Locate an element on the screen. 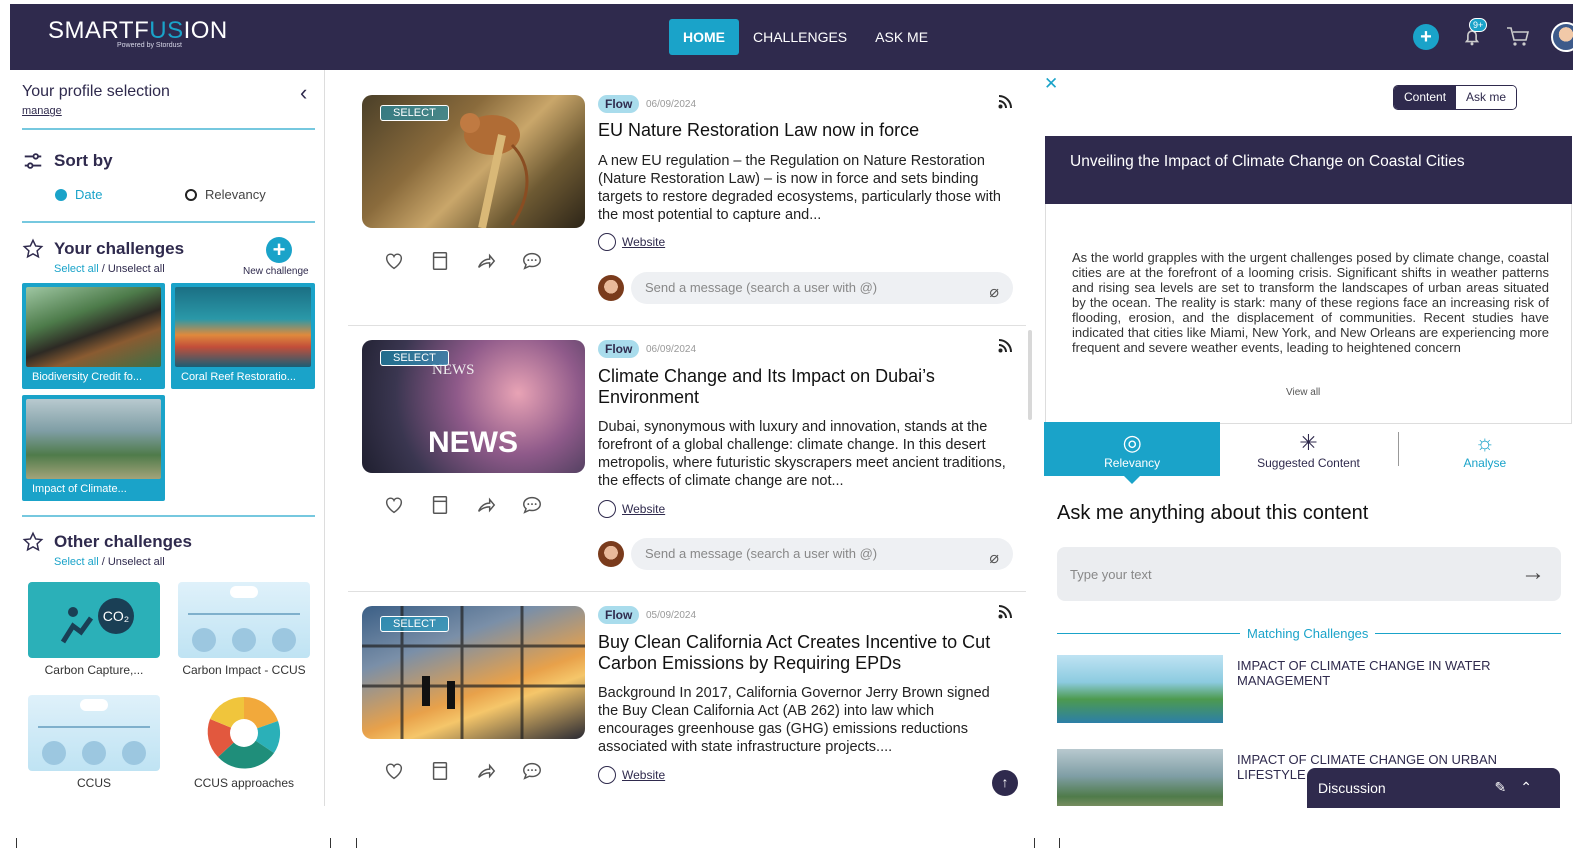 The image size is (1573, 851). co2-illustration-icon: CO₂ is located at coordinates (97, 621).